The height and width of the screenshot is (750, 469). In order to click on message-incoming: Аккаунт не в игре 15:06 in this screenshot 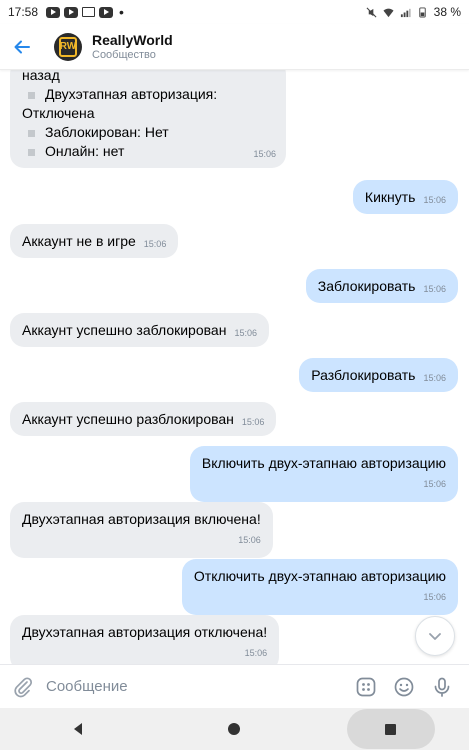, I will do `click(94, 241)`.